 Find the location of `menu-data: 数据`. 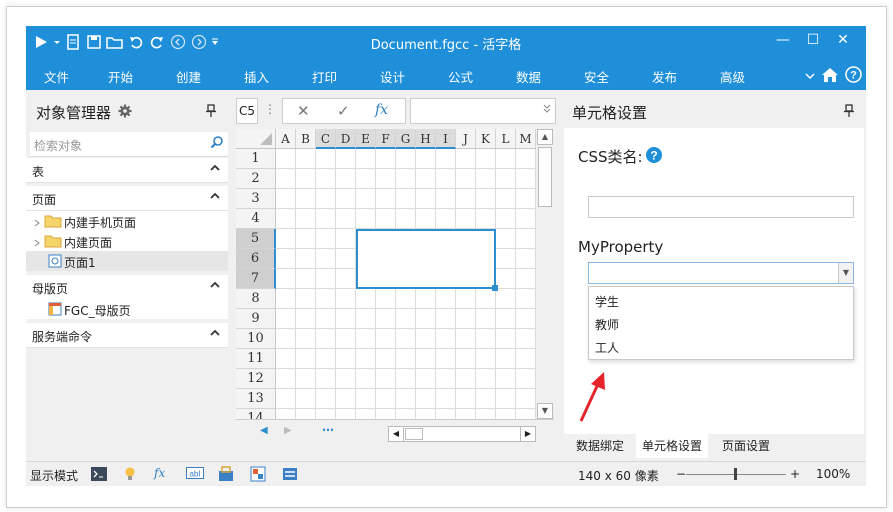

menu-data: 数据 is located at coordinates (528, 76).